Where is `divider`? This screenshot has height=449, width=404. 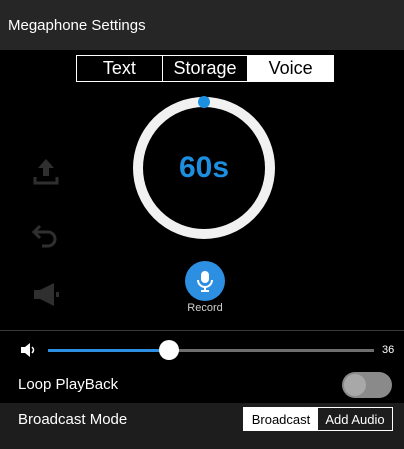 divider is located at coordinates (202, 330).